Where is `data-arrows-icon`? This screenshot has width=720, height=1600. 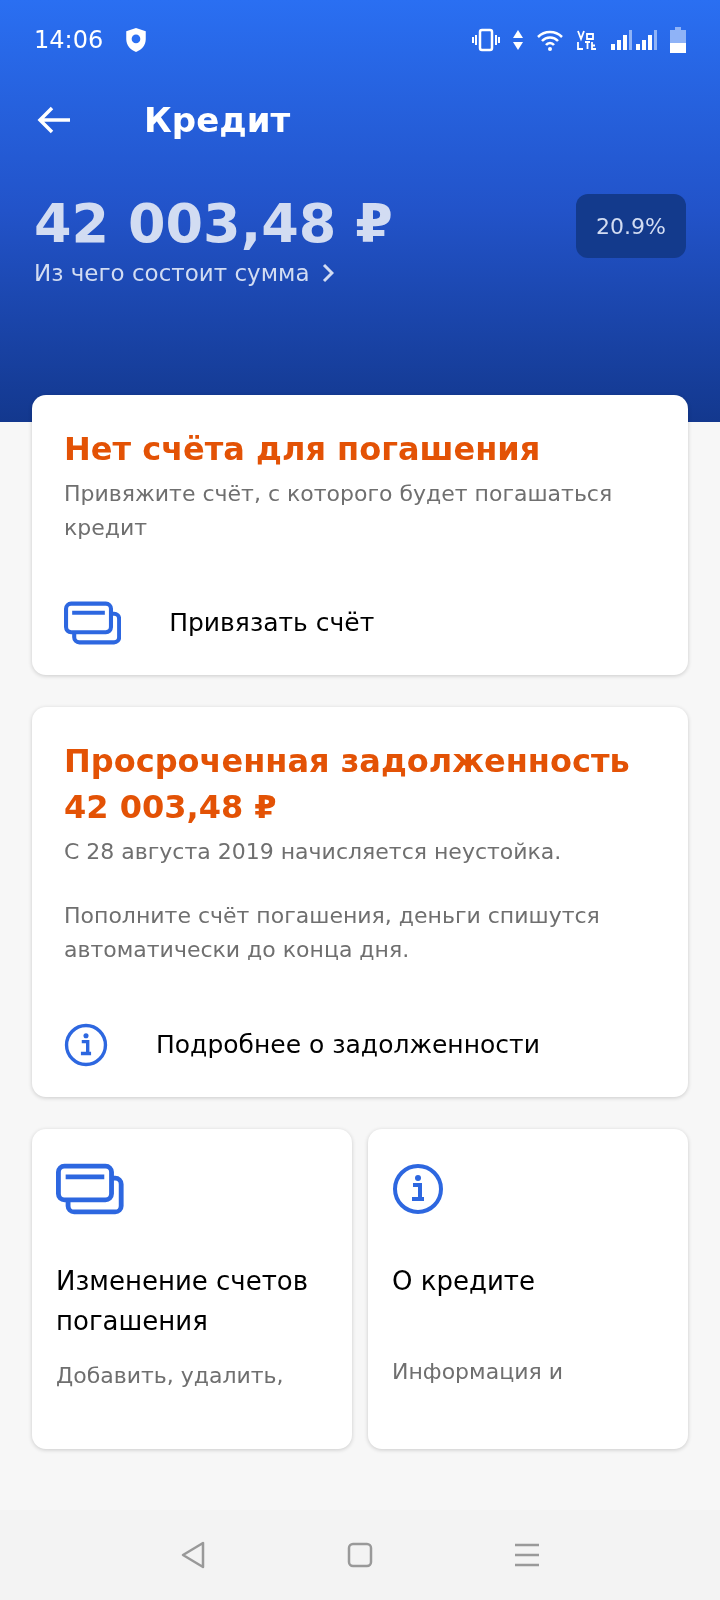 data-arrows-icon is located at coordinates (518, 40).